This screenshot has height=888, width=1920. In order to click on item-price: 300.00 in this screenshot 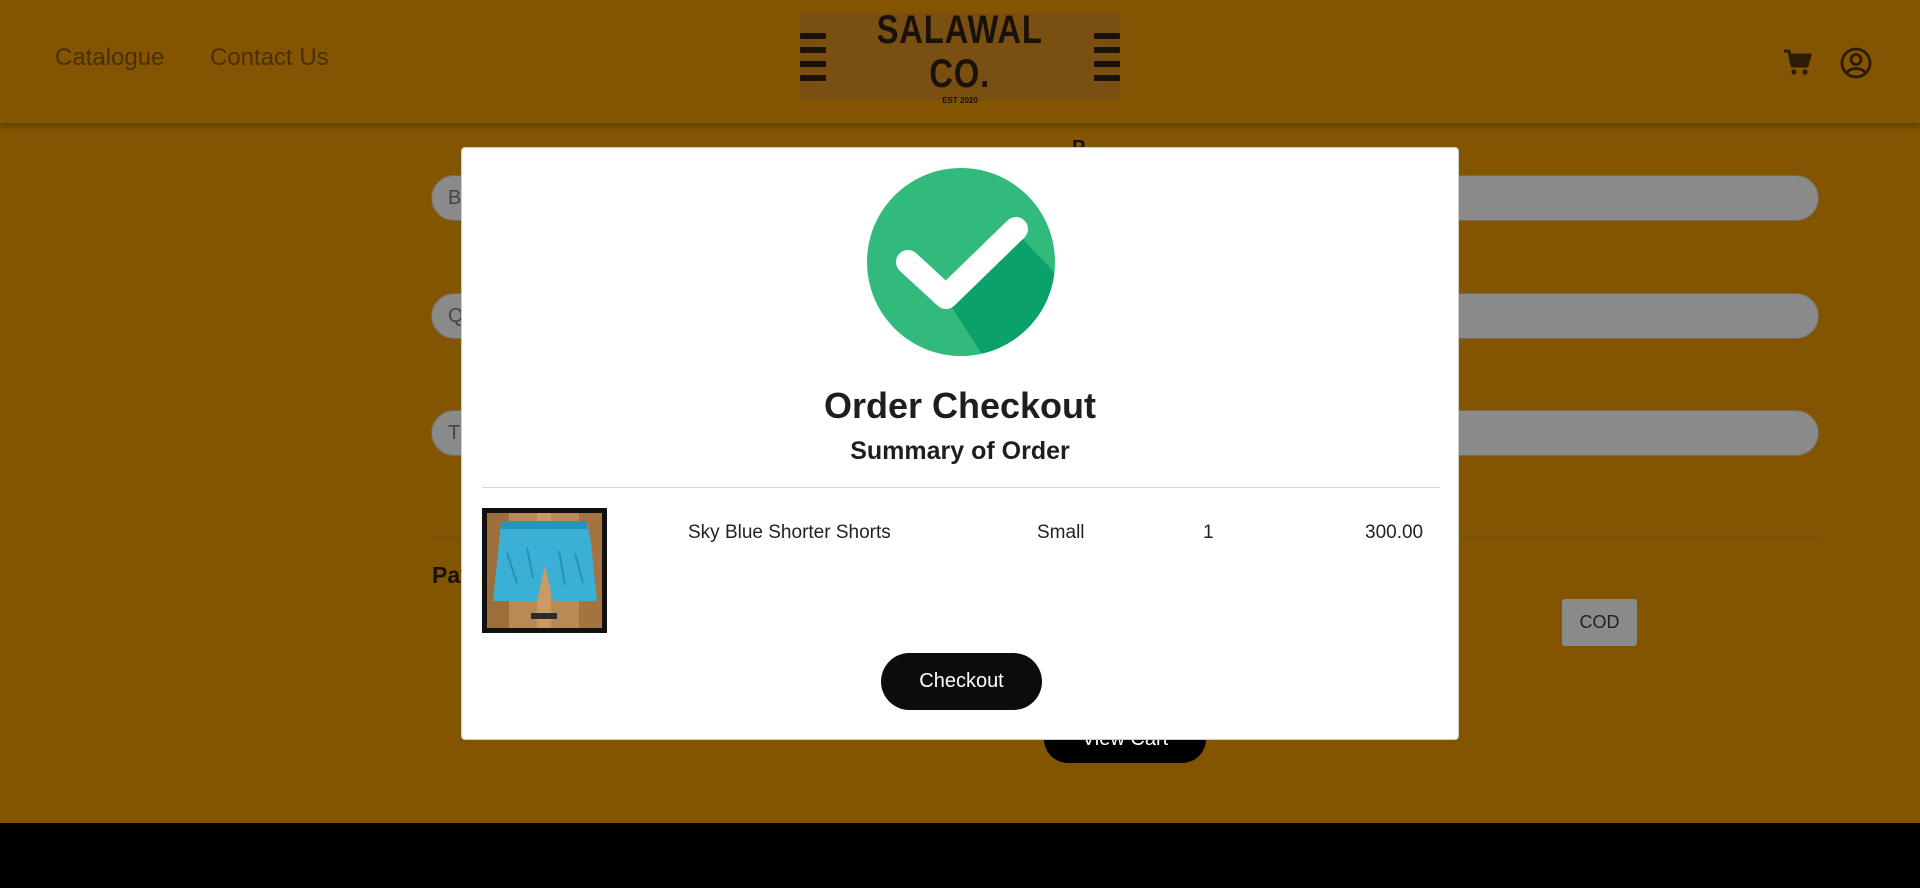, I will do `click(1394, 532)`.